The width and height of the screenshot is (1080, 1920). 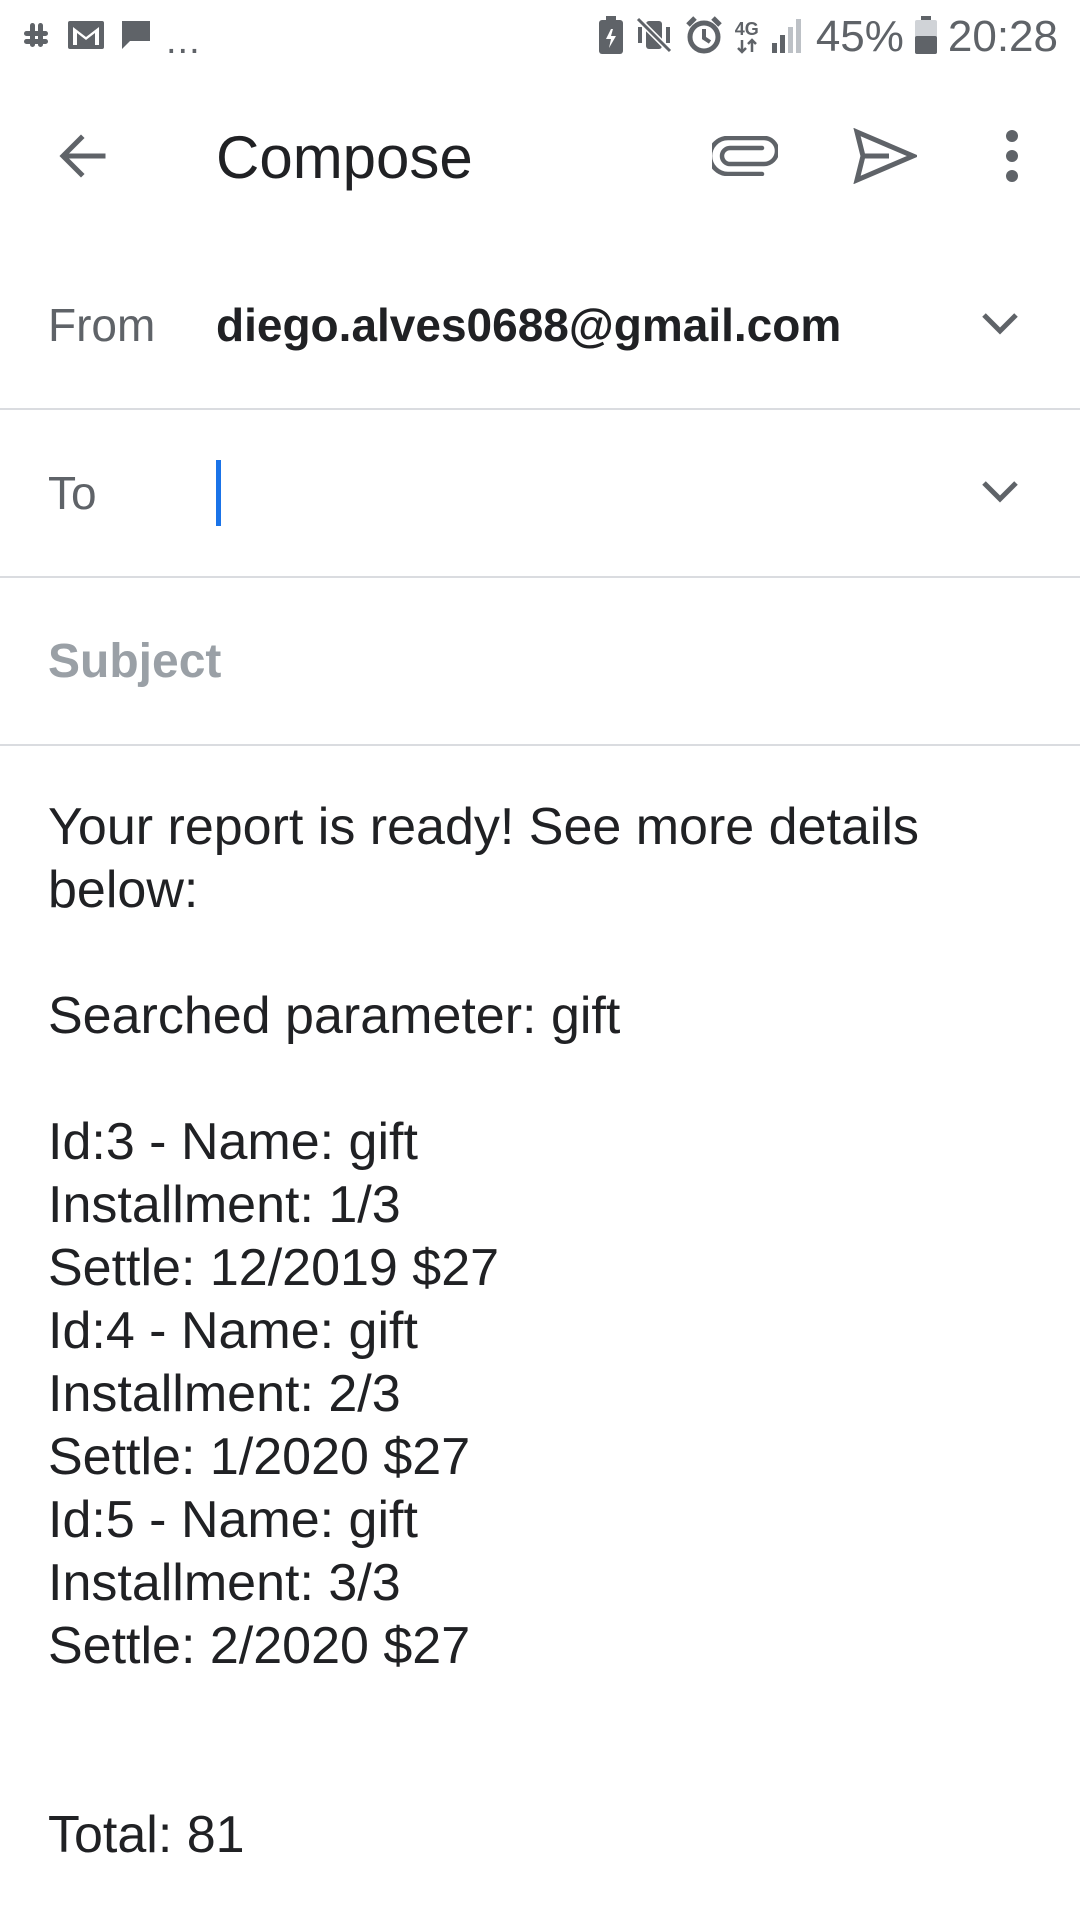 What do you see at coordinates (746, 29) in the screenshot?
I see `network-type: 4G` at bounding box center [746, 29].